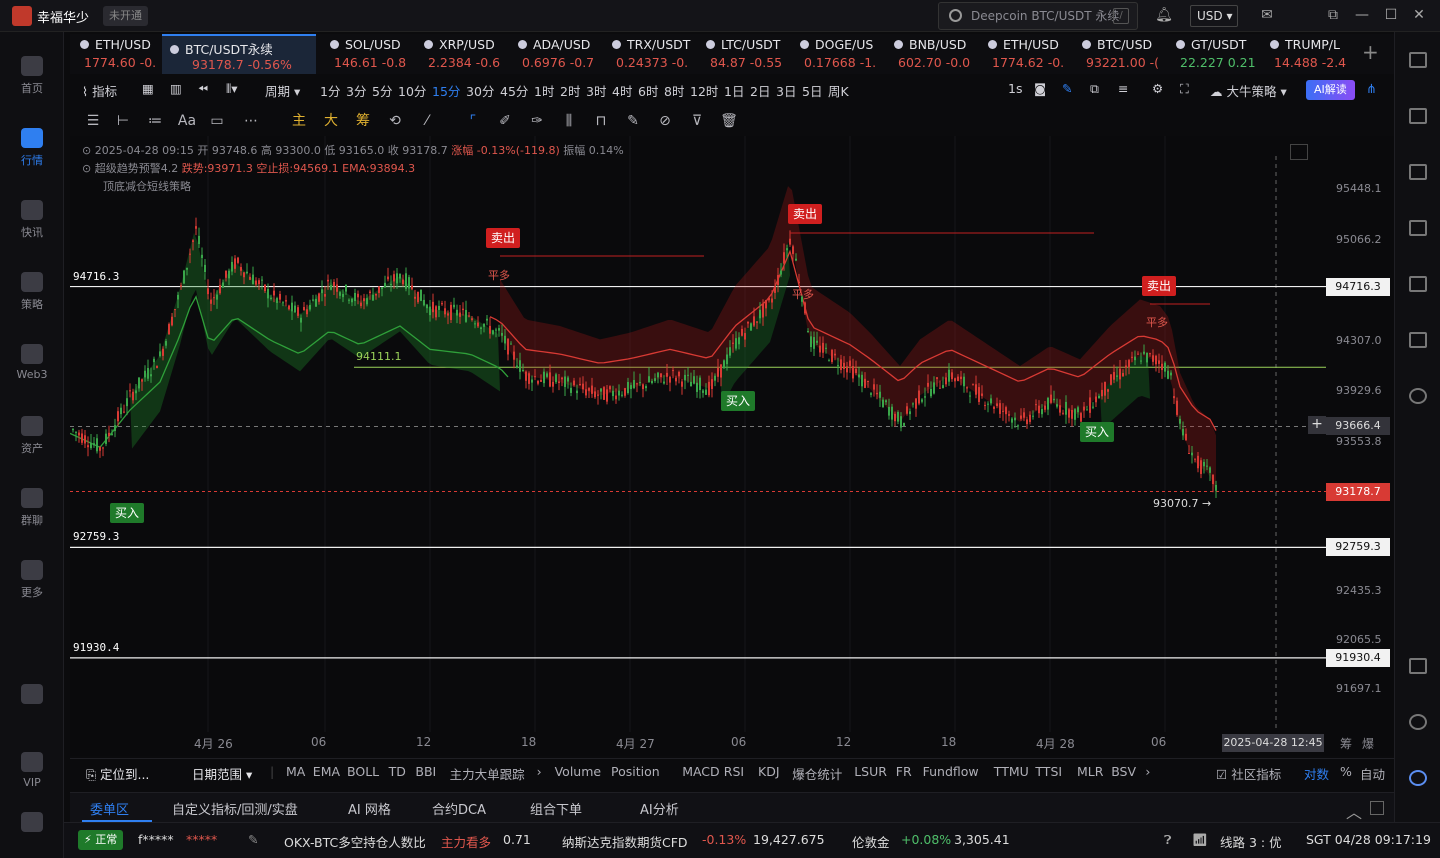 Image resolution: width=1440 pixels, height=858 pixels. What do you see at coordinates (578, 771) in the screenshot?
I see `indicator-Volume: Volume` at bounding box center [578, 771].